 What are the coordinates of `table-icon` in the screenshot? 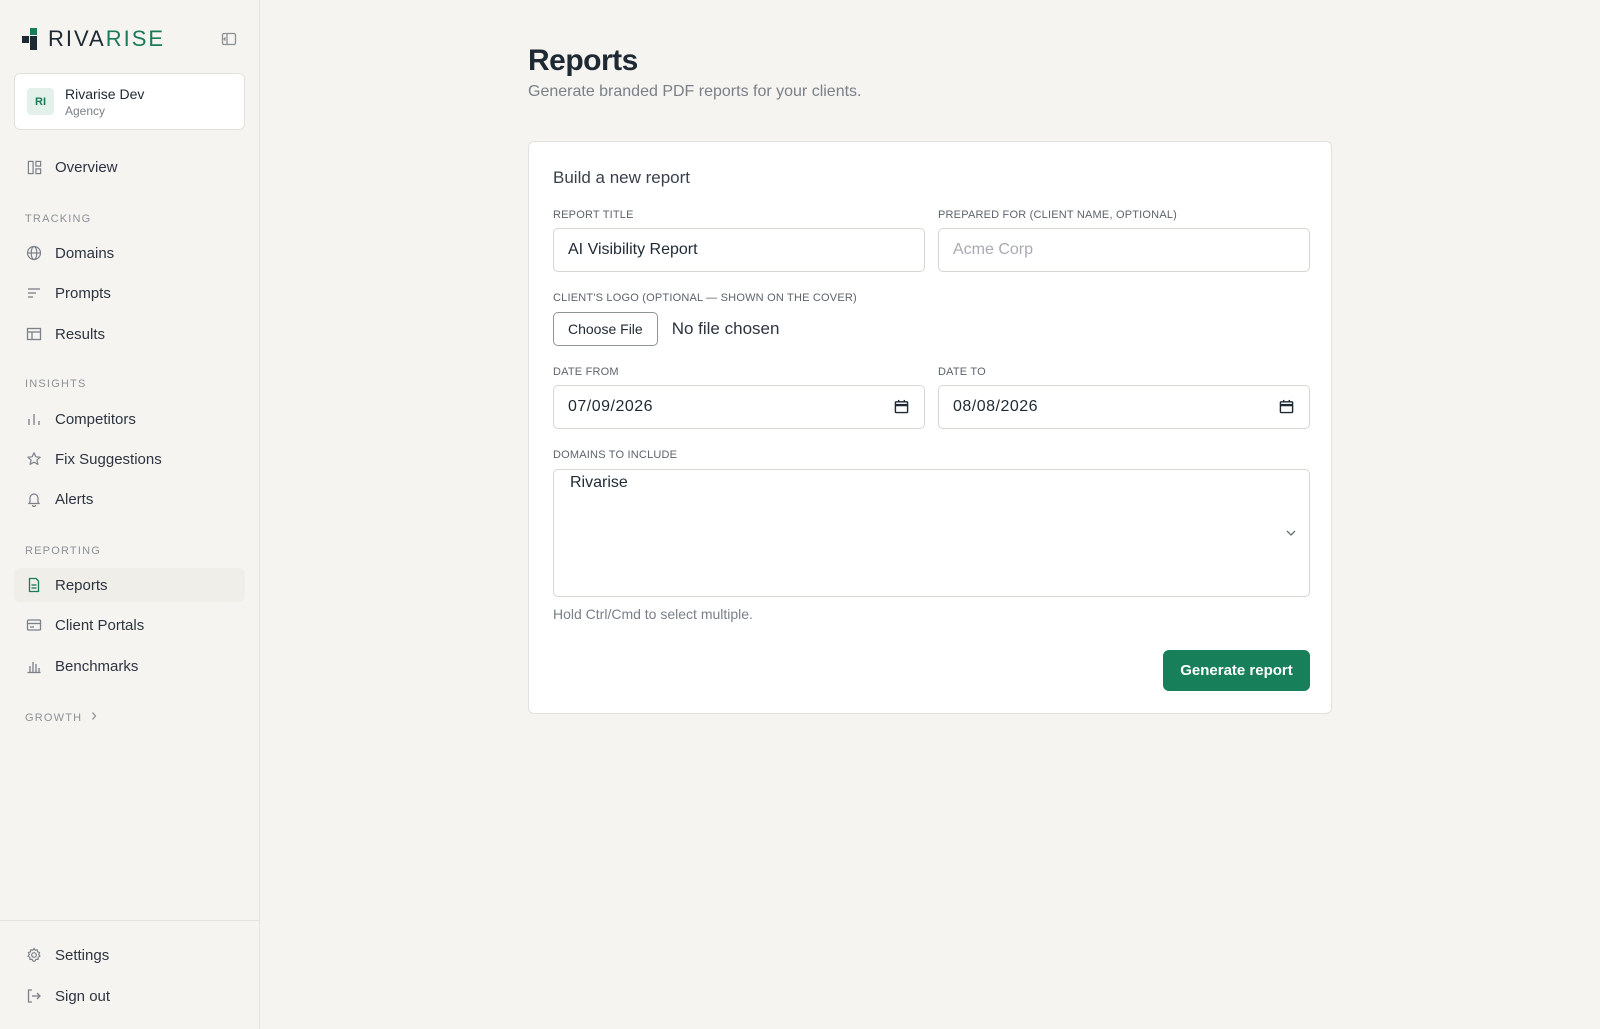 It's located at (34, 334).